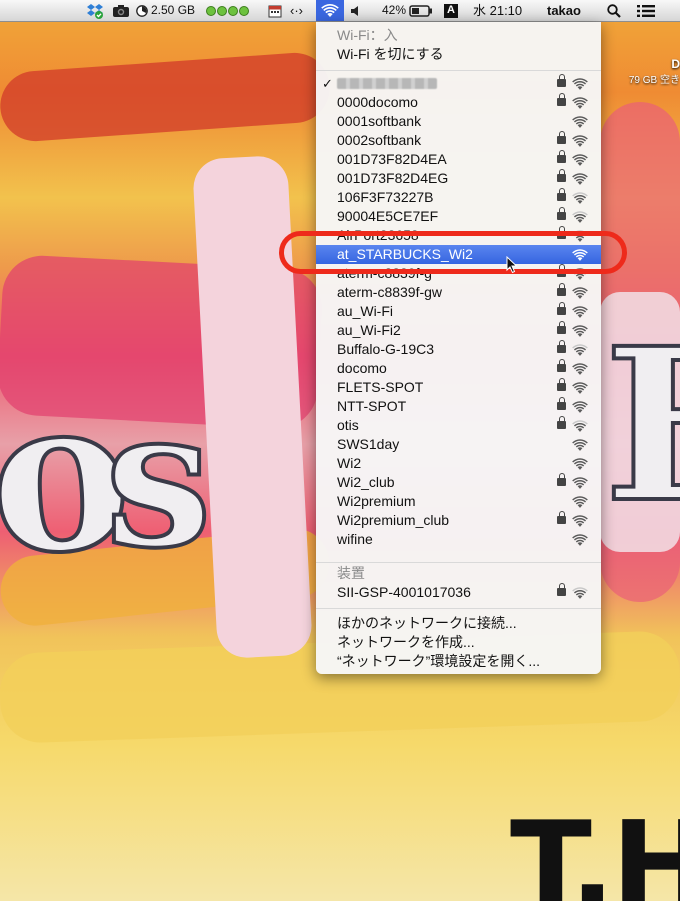 The width and height of the screenshot is (680, 901). Describe the element at coordinates (372, 406) in the screenshot. I see `network-name: NTT-SPOT` at that location.